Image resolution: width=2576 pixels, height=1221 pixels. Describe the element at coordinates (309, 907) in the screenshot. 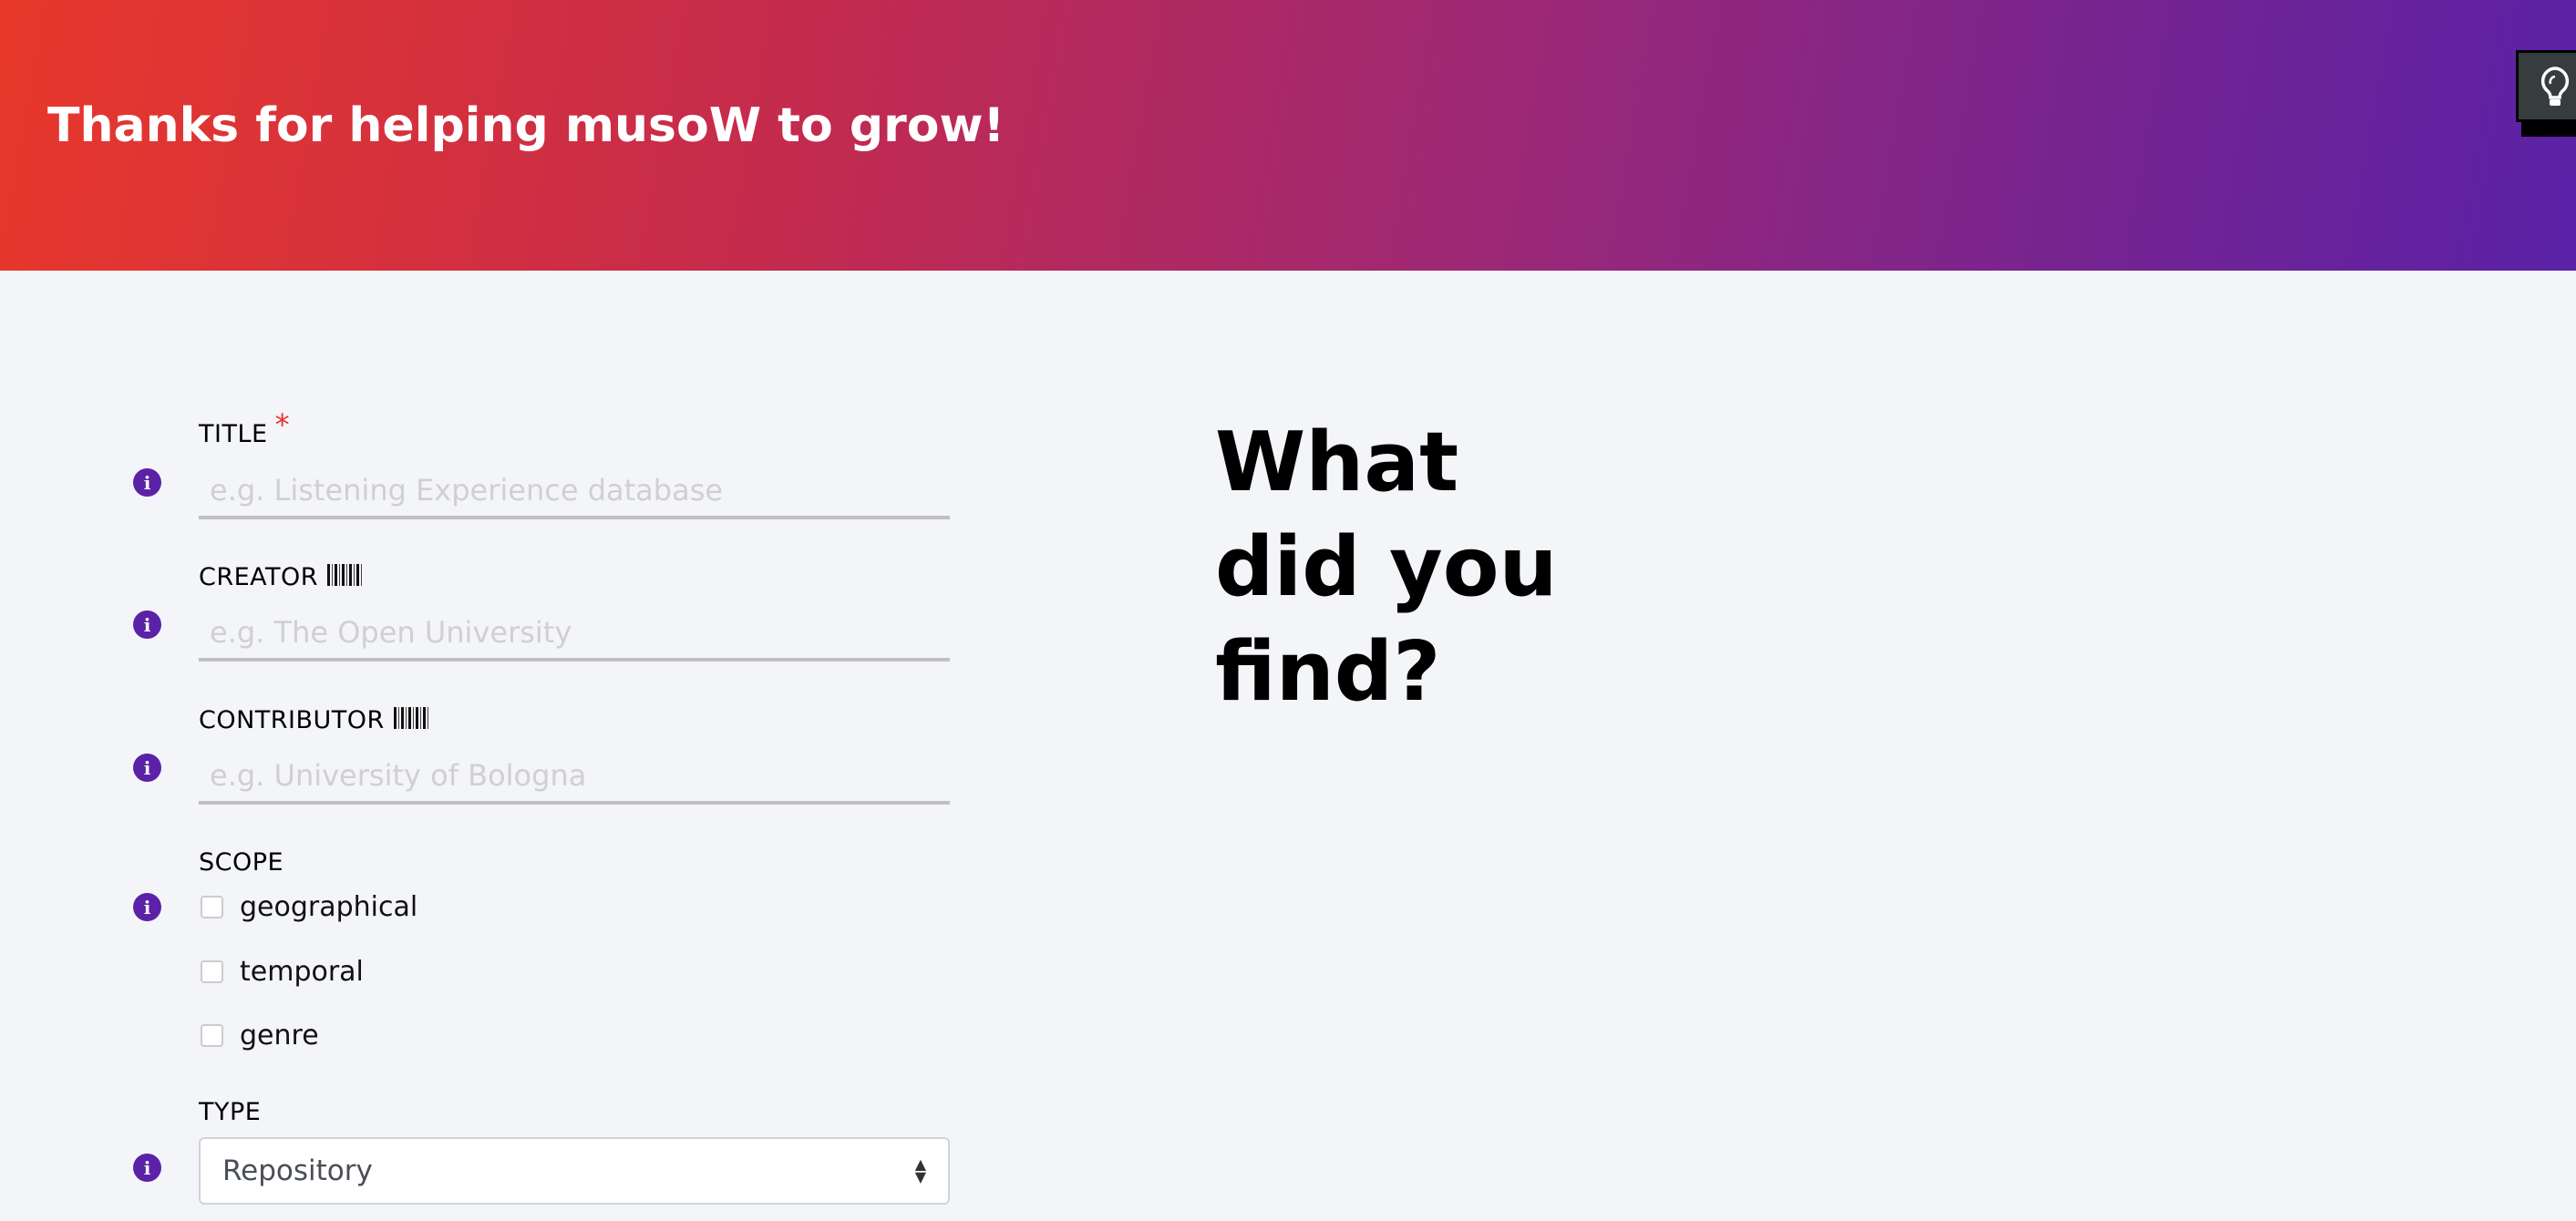

I see `scope-checkbox-geographical: geographical` at that location.